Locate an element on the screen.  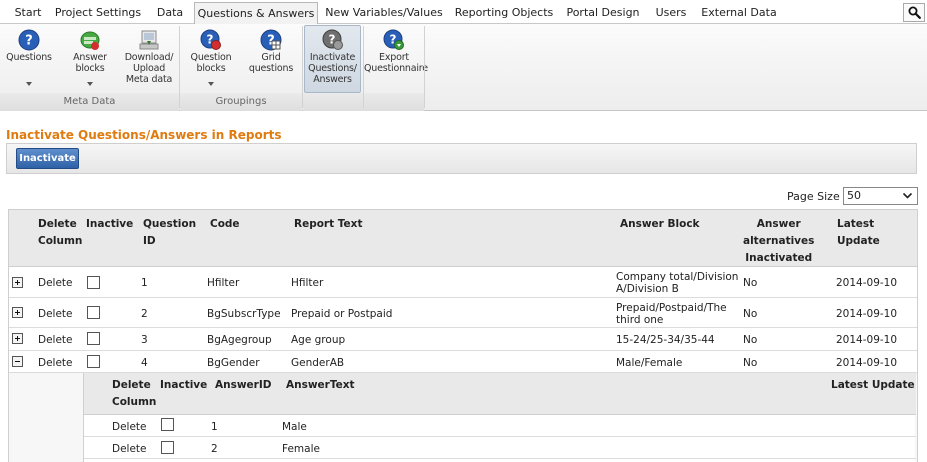
sub-header-answer-id: AnswerID is located at coordinates (243, 385).